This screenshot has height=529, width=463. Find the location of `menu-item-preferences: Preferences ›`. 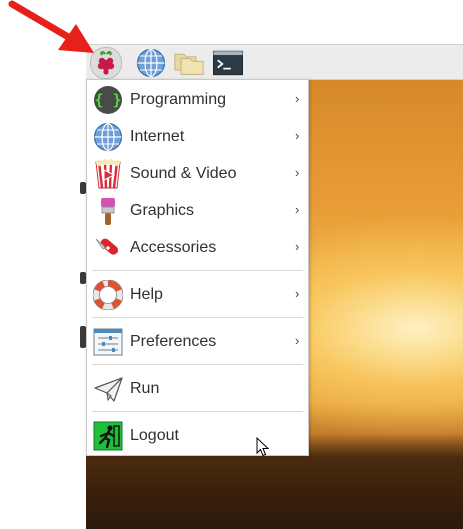

menu-item-preferences: Preferences › is located at coordinates (197, 342).